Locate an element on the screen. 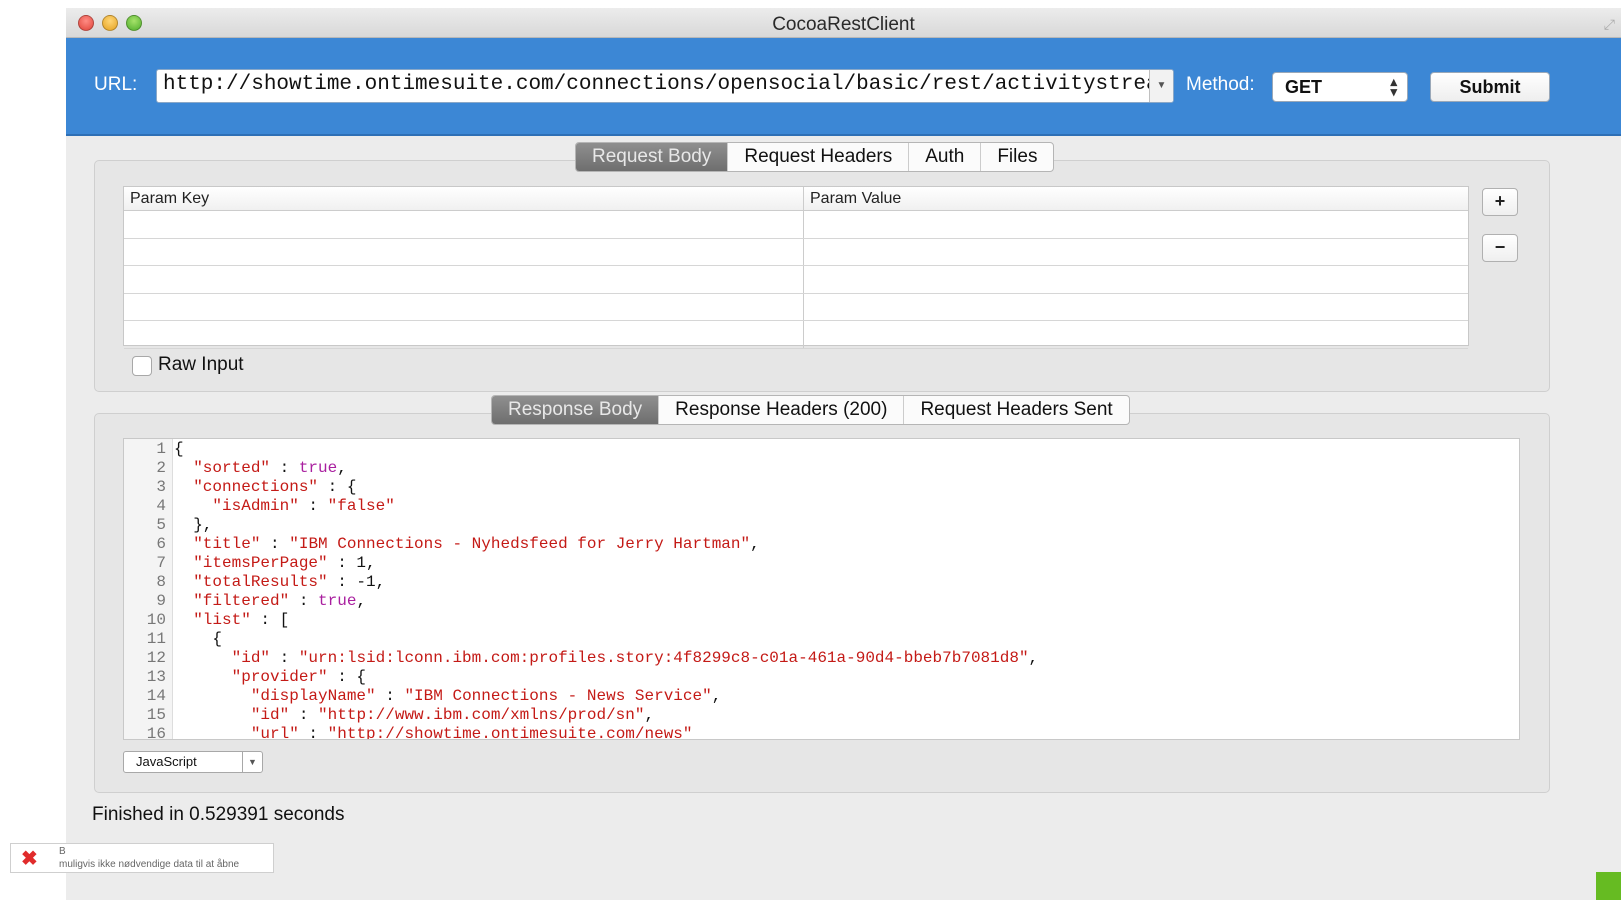 The width and height of the screenshot is (1621, 900). url-history-dropdown: ▼ is located at coordinates (1161, 86).